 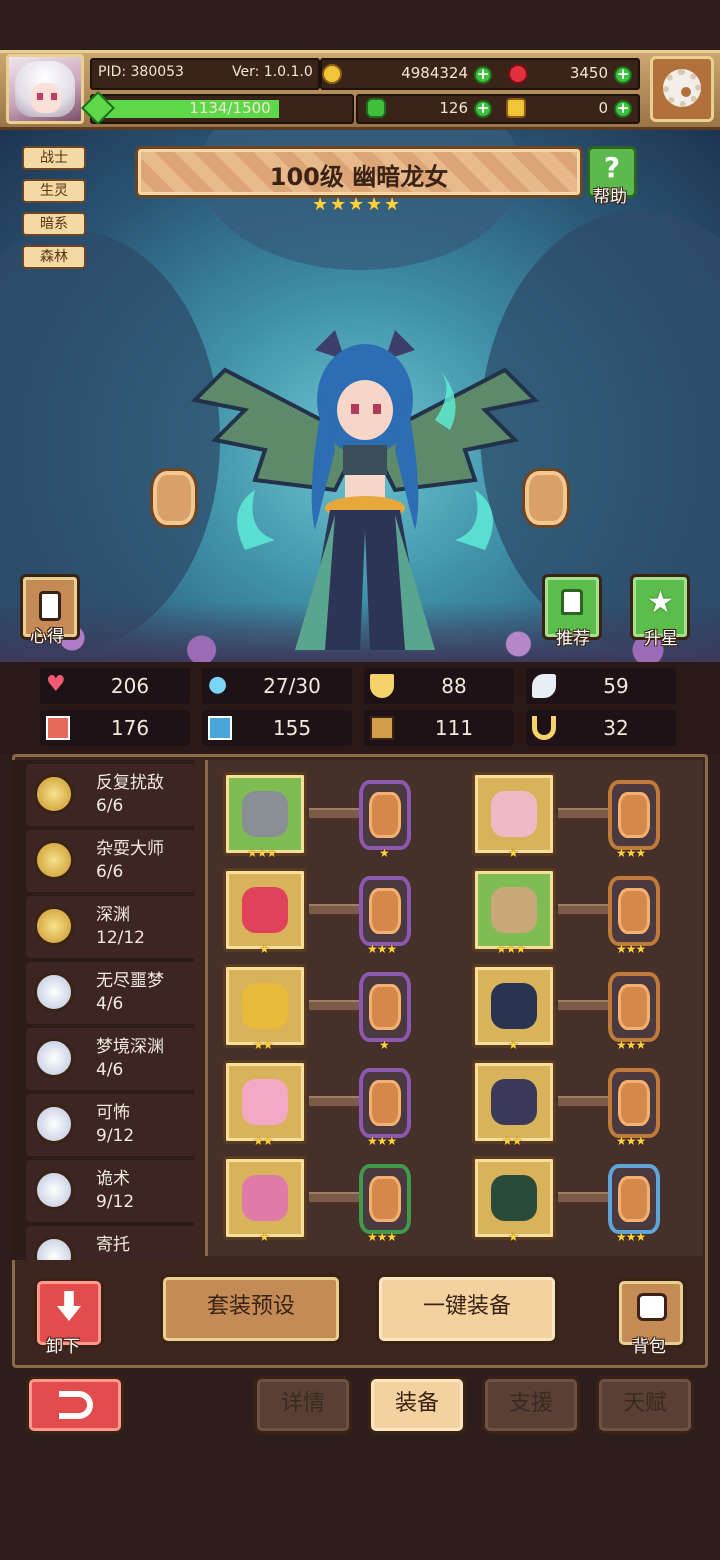 I want to click on fist-icon, so click(x=58, y=728).